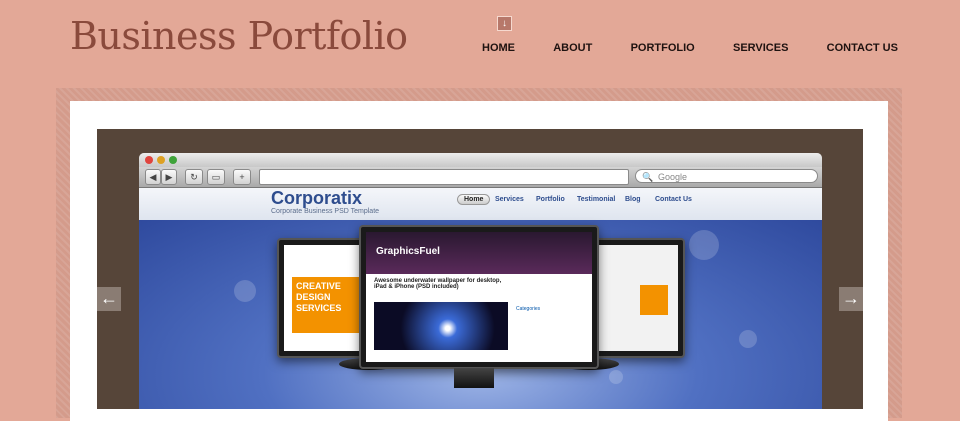 This screenshot has height=421, width=960. I want to click on right-monitor, so click(637, 298).